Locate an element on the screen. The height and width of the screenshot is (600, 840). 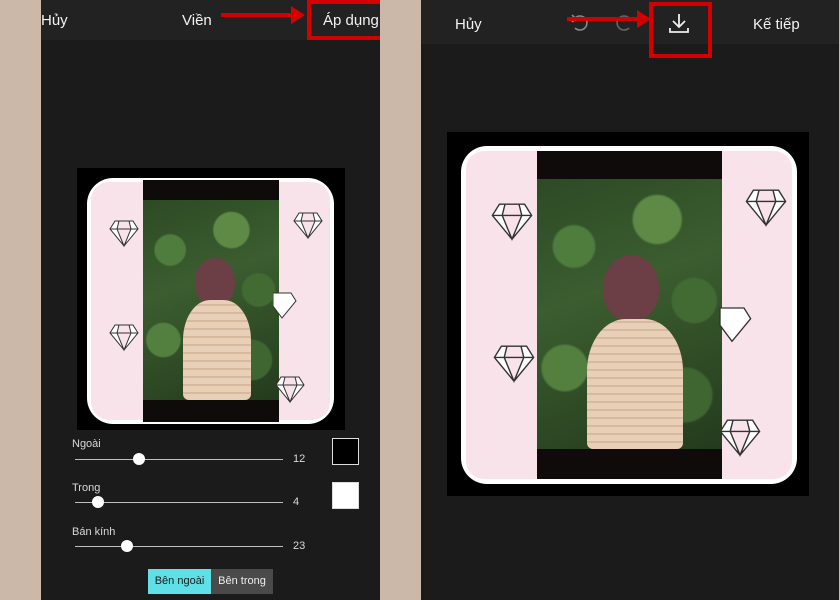
preview-canvas is located at coordinates (211, 299).